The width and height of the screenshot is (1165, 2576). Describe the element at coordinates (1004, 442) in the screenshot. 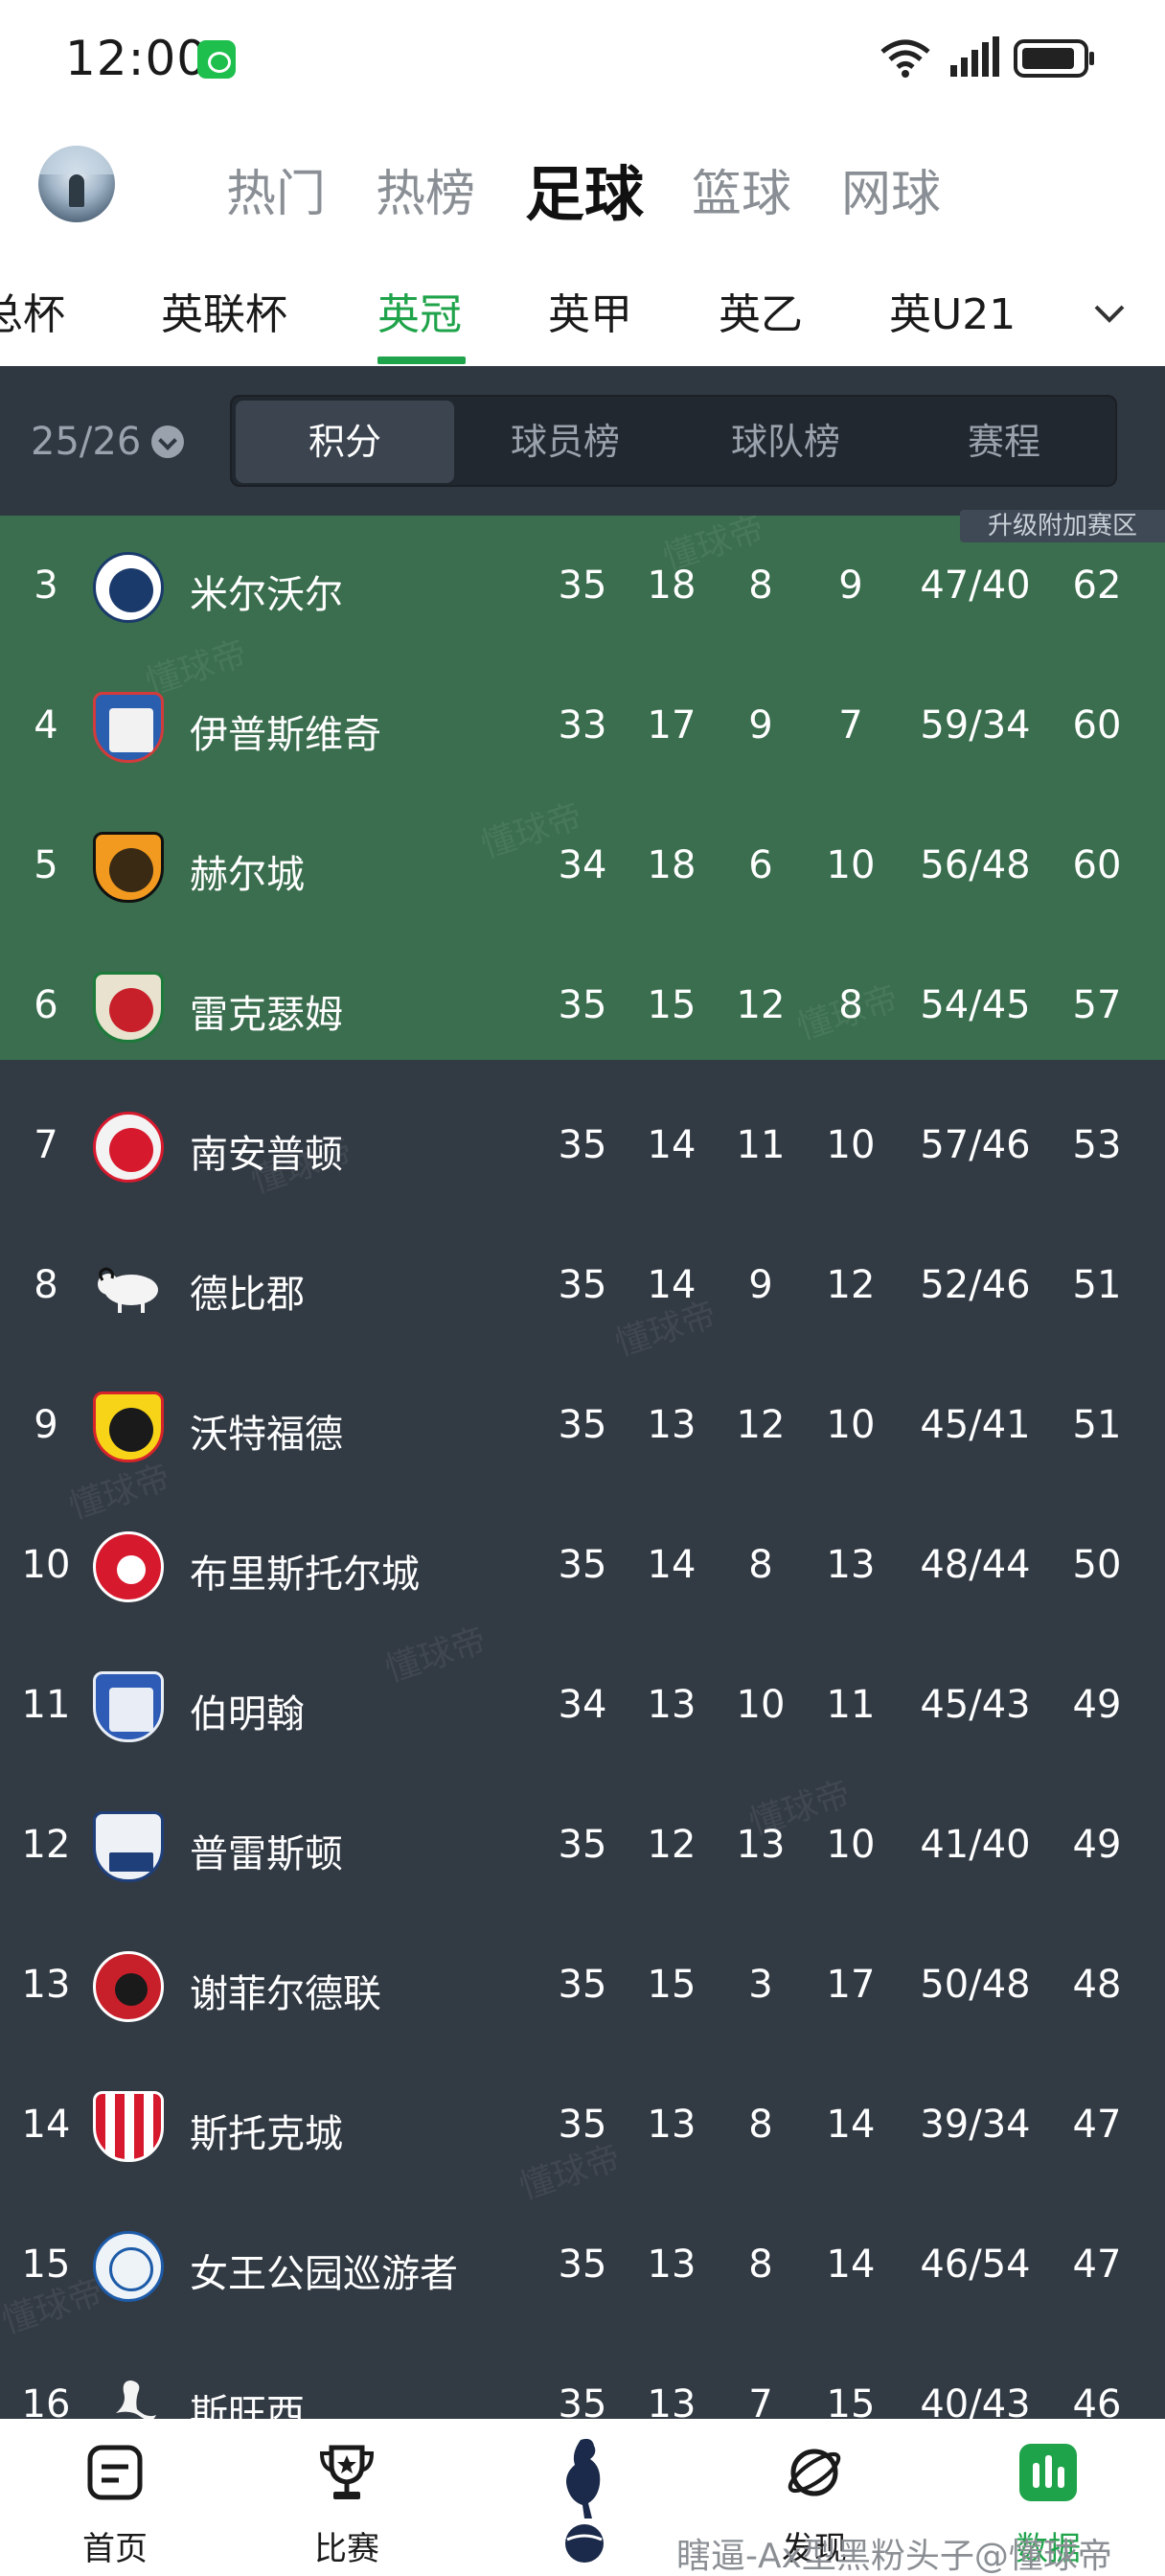

I see `segment-schedule: 赛程` at that location.